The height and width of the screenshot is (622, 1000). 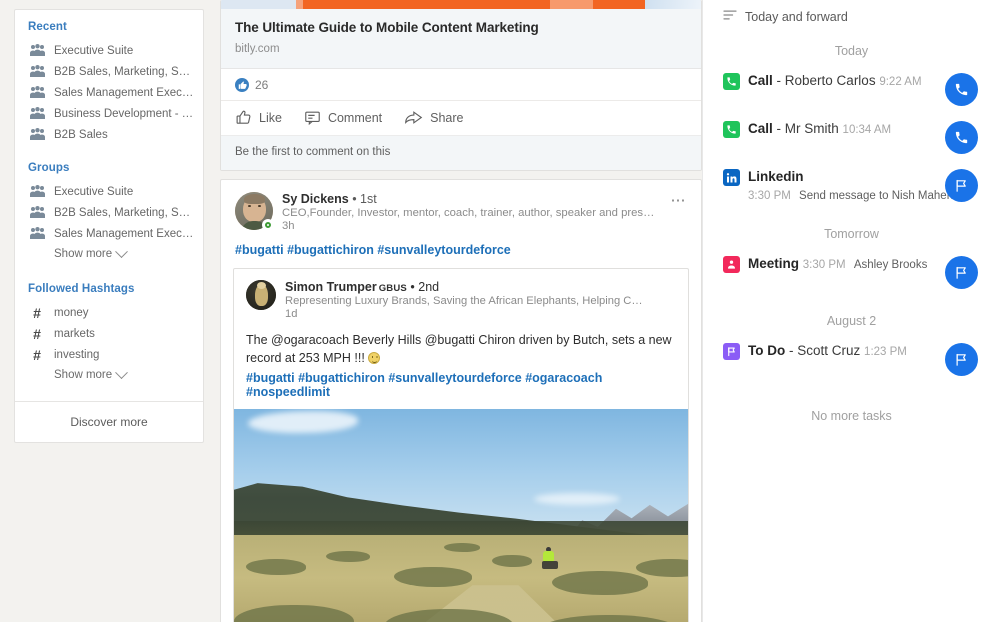 What do you see at coordinates (731, 177) in the screenshot?
I see `linkedin-icon` at bounding box center [731, 177].